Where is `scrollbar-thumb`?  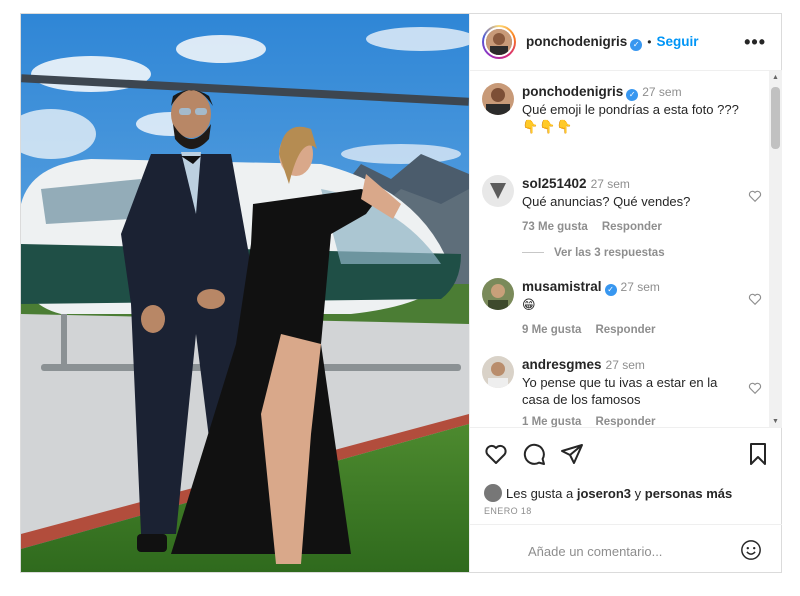
scrollbar-thumb is located at coordinates (775, 118).